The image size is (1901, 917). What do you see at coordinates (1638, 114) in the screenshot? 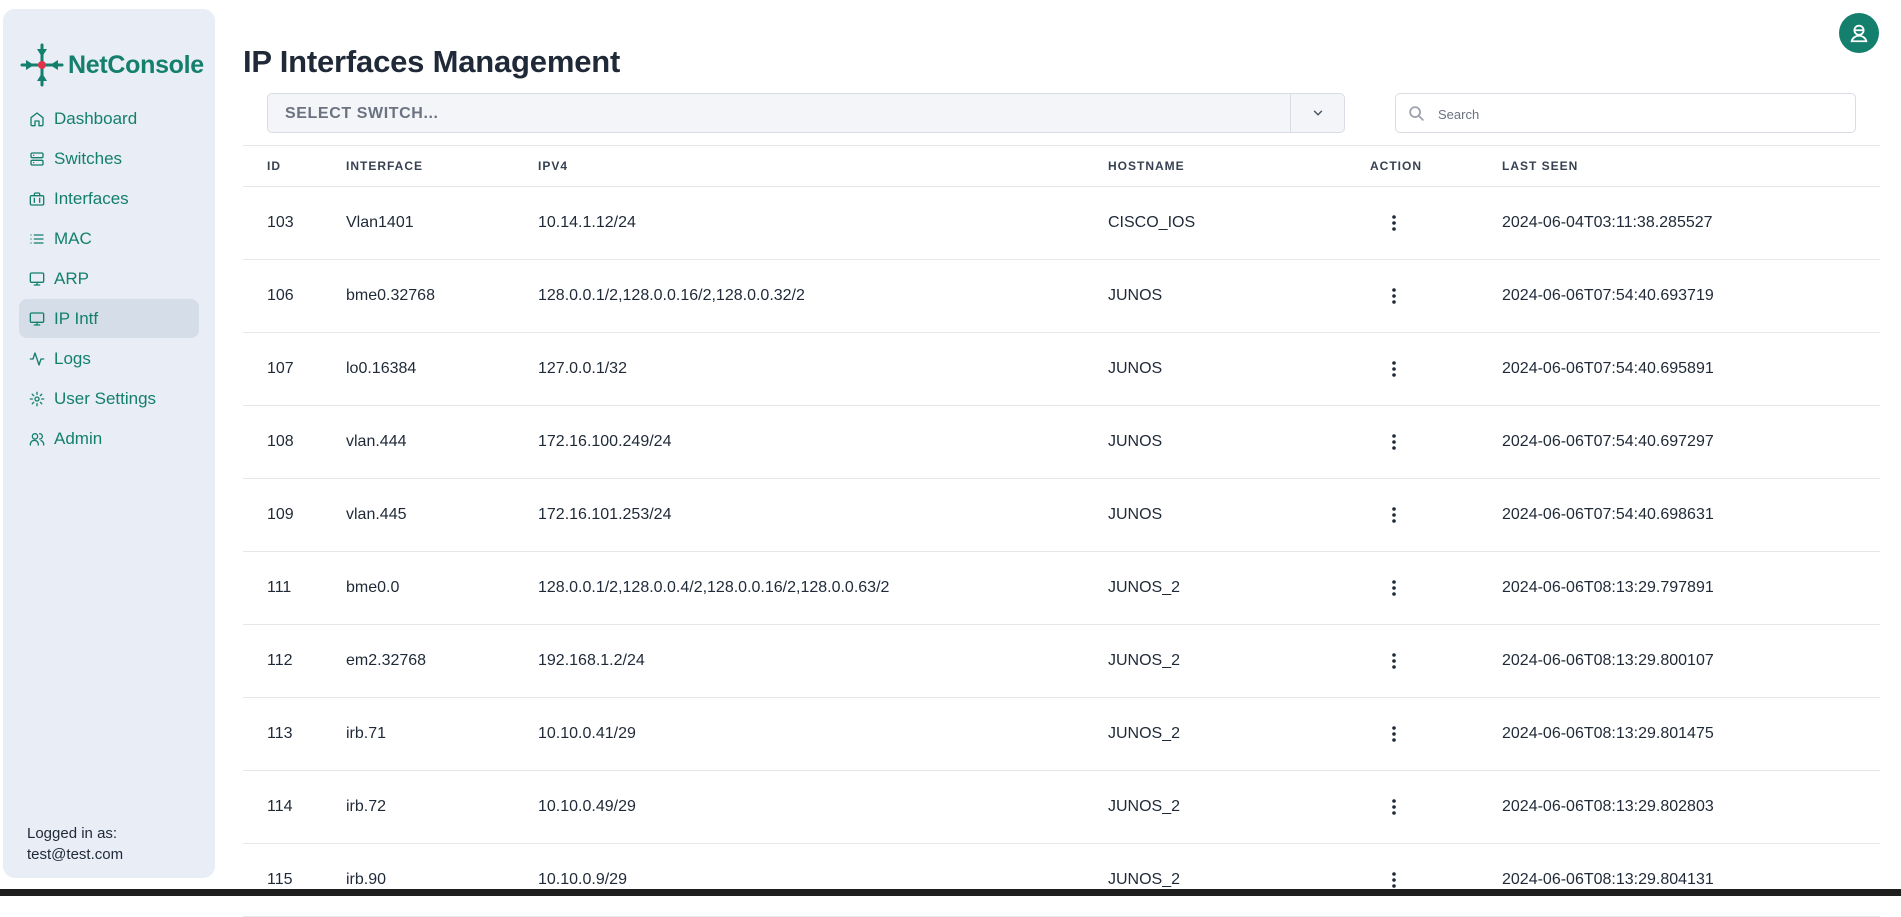
I see `search-input` at bounding box center [1638, 114].